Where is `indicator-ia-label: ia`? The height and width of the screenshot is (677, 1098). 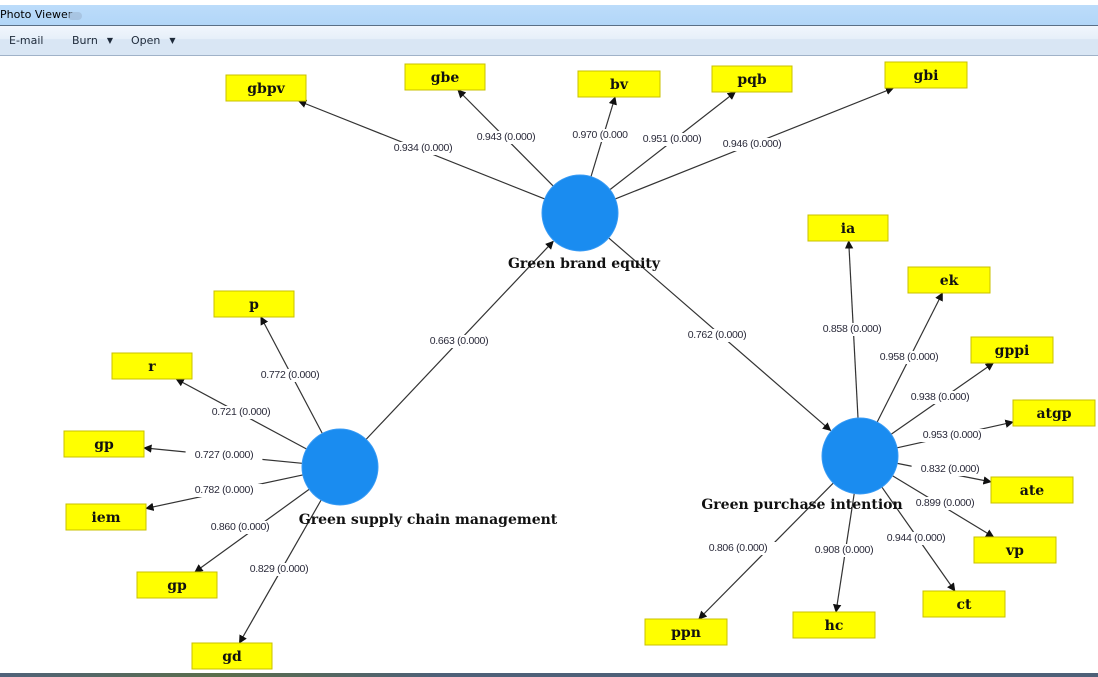 indicator-ia-label: ia is located at coordinates (848, 229).